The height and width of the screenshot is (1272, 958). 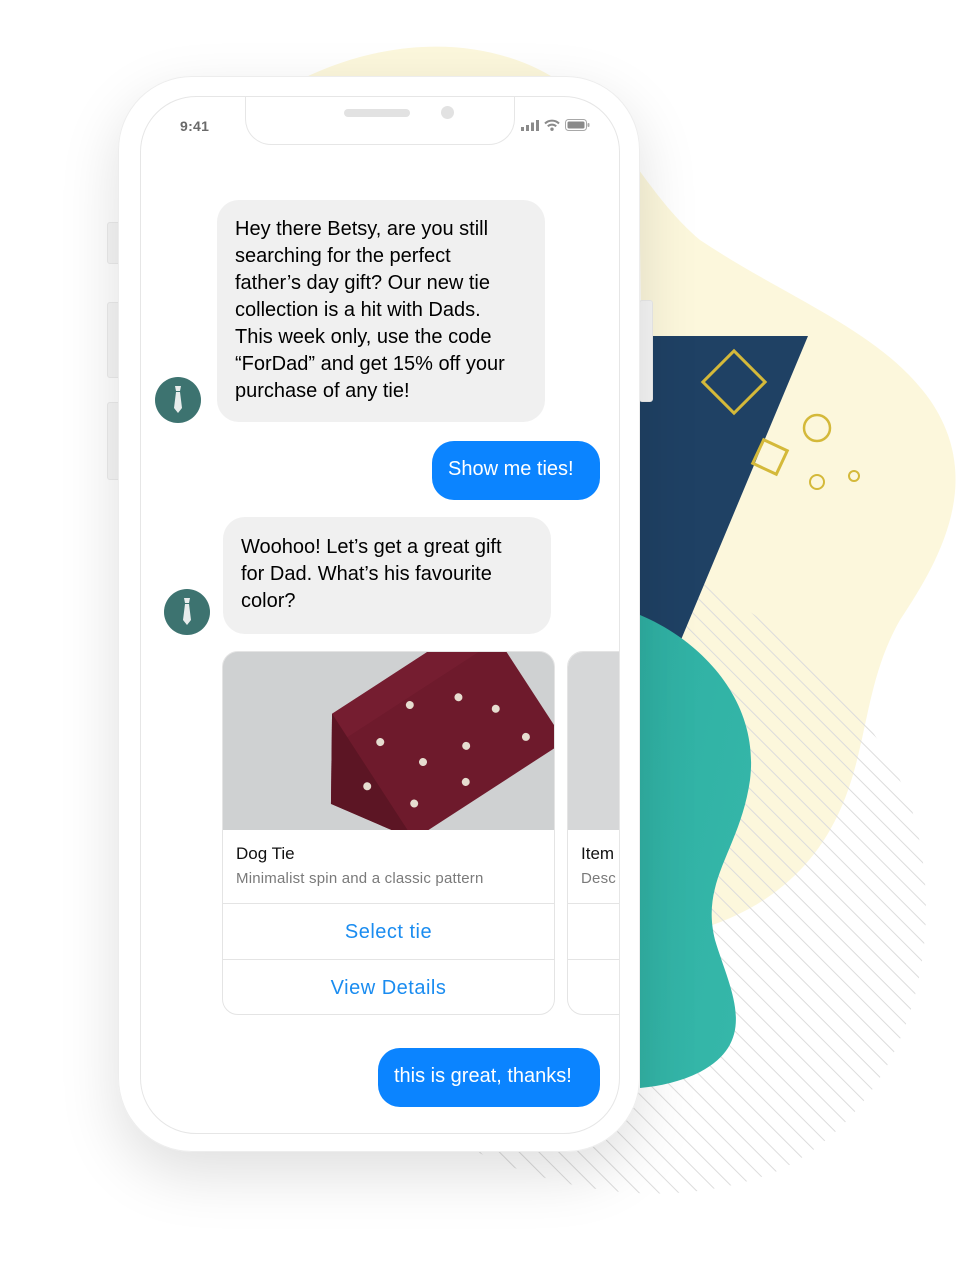 I want to click on product-title: Dog Tie, so click(x=265, y=853).